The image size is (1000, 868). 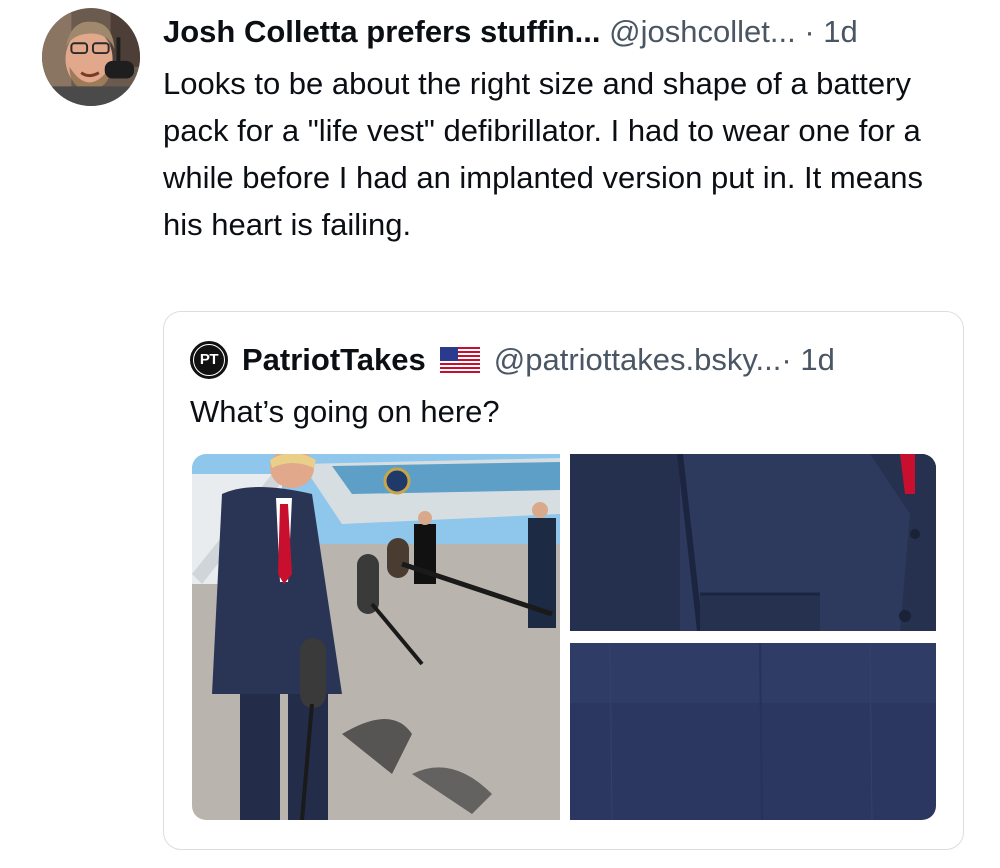 I want to click on photo-suit-closeup-bottom, so click(x=753, y=731).